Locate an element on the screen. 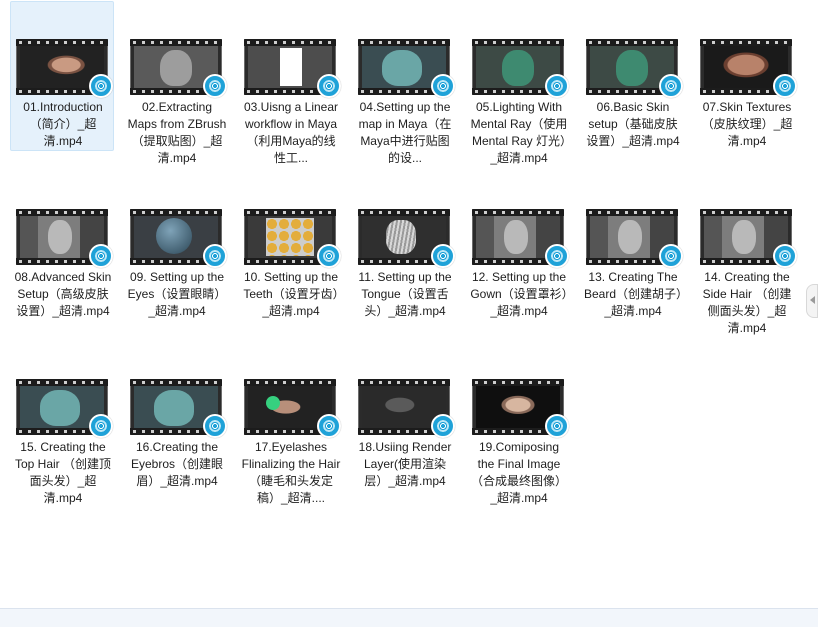  file-name-label: 07.Skin Textures（皮肤纹理）_超清.mp4 is located at coordinates (747, 124).